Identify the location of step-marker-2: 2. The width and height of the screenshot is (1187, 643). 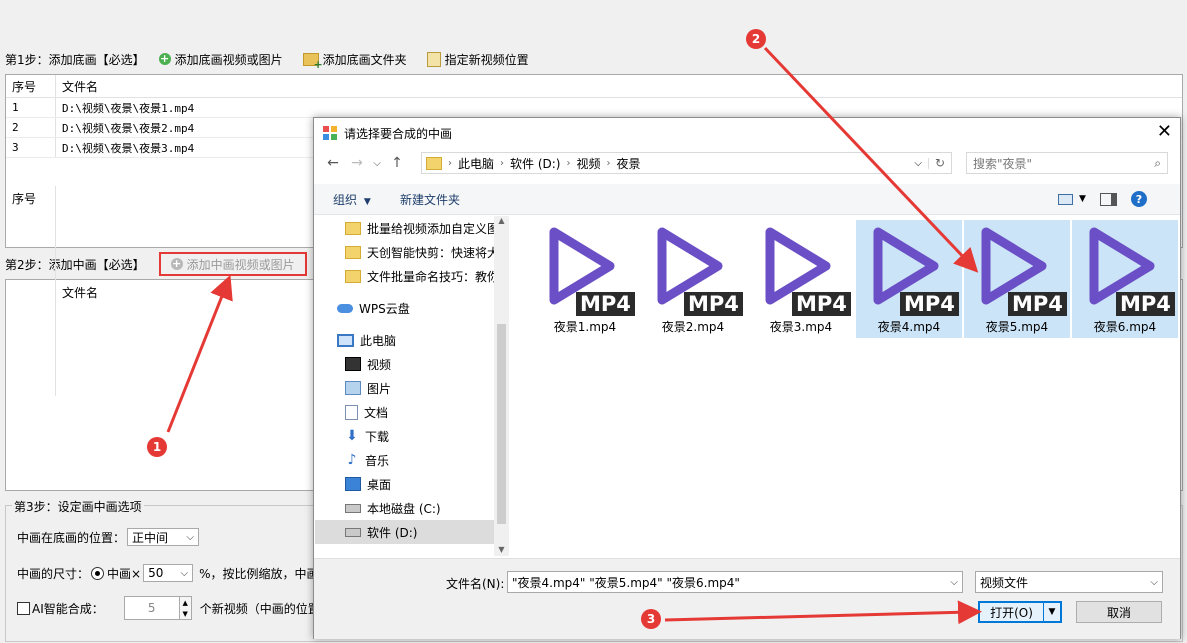
(756, 39).